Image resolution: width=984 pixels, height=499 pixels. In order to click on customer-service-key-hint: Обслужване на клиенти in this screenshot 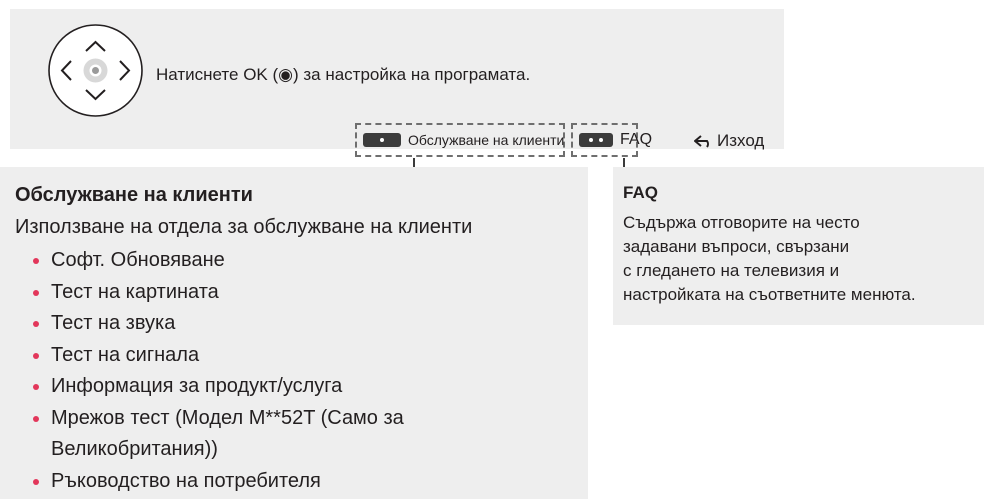, I will do `click(460, 140)`.